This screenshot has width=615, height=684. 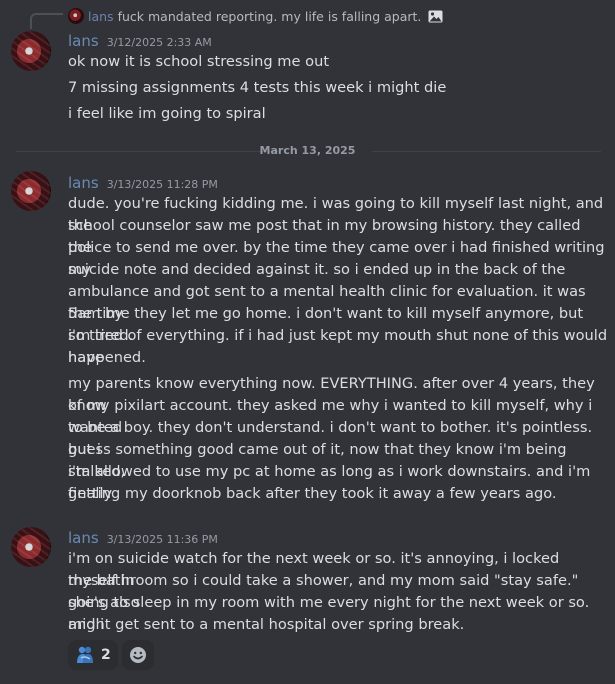 I want to click on add-reaction-button, so click(x=137, y=655).